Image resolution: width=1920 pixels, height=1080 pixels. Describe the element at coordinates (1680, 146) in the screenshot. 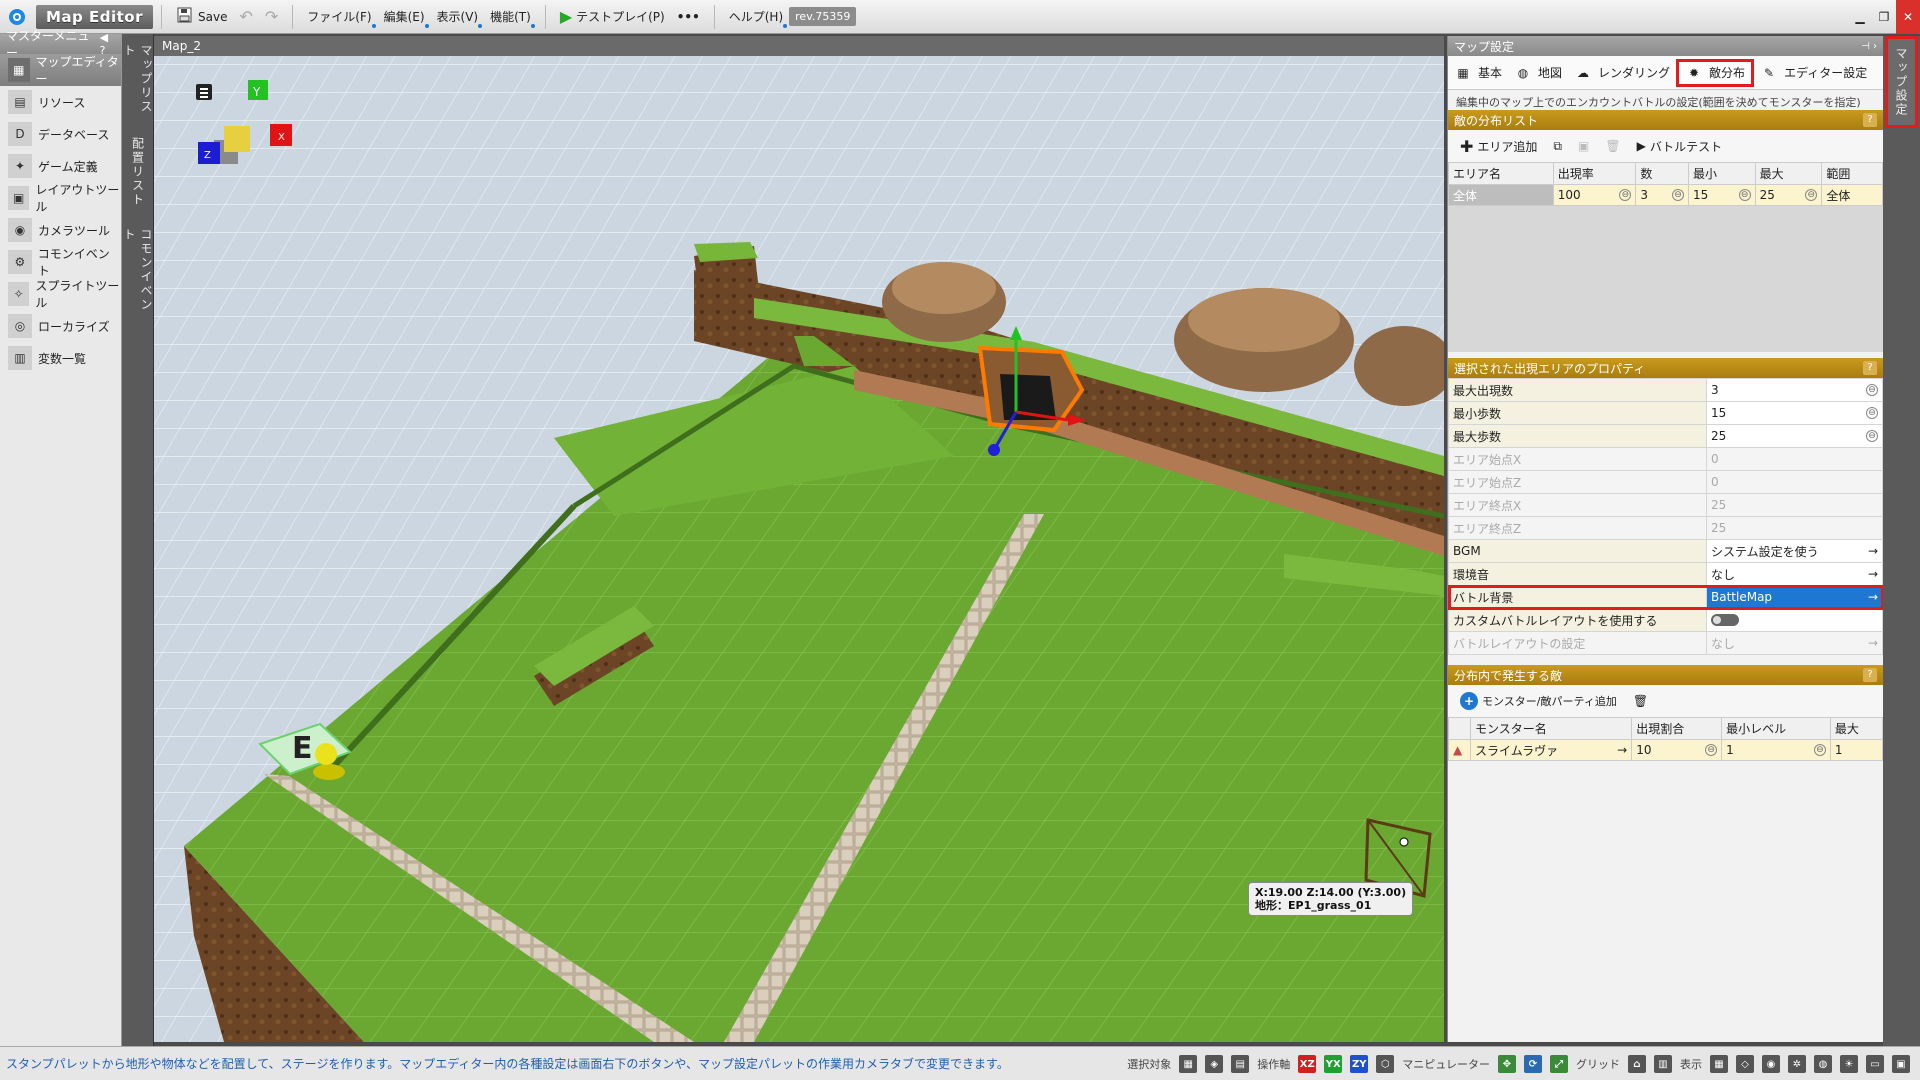

I see `battle-test-button: ▶ バトルテスト` at that location.